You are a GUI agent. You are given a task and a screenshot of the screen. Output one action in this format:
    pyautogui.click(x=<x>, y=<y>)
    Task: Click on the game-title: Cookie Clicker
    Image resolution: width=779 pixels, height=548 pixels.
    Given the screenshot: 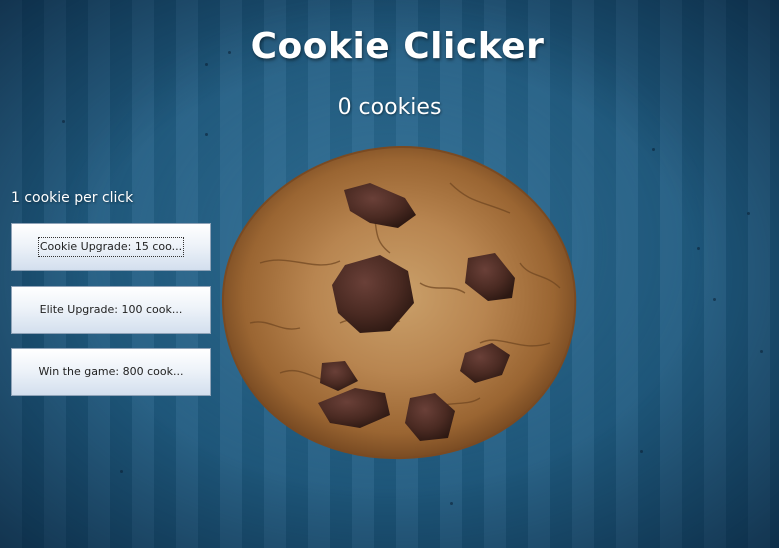 What is the action you would take?
    pyautogui.click(x=397, y=46)
    